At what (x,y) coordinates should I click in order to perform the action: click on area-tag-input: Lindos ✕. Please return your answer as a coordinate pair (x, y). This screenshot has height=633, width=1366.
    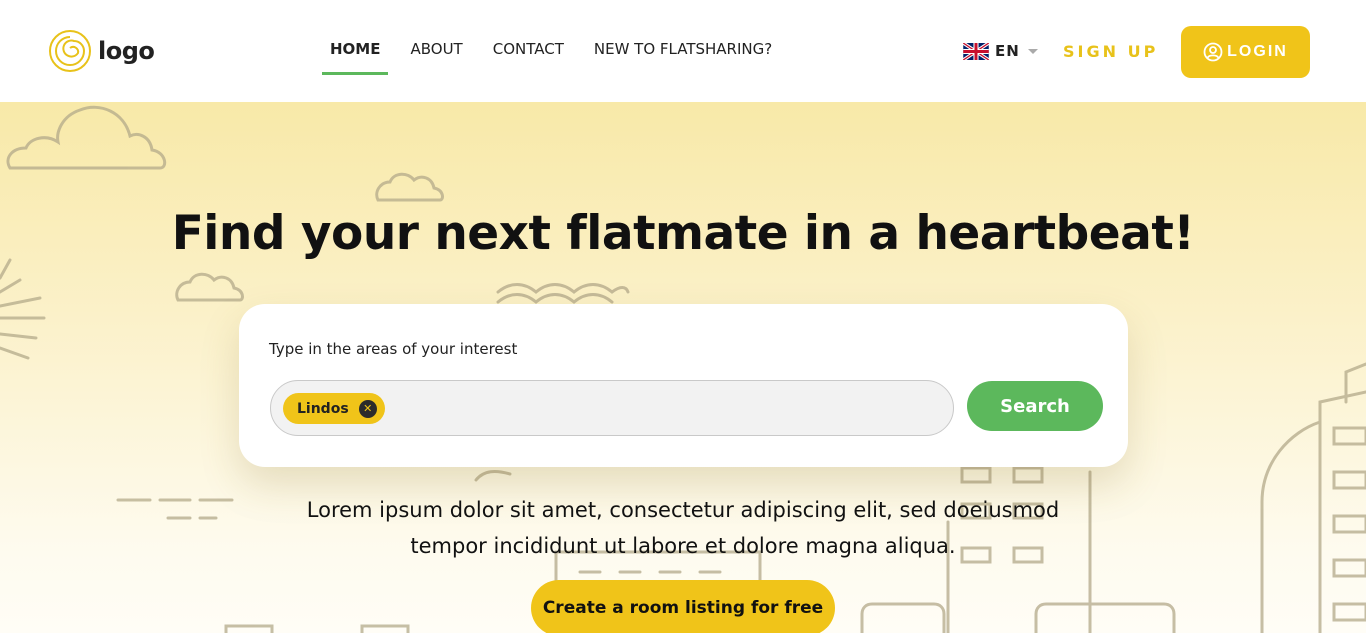
    Looking at the image, I should click on (612, 408).